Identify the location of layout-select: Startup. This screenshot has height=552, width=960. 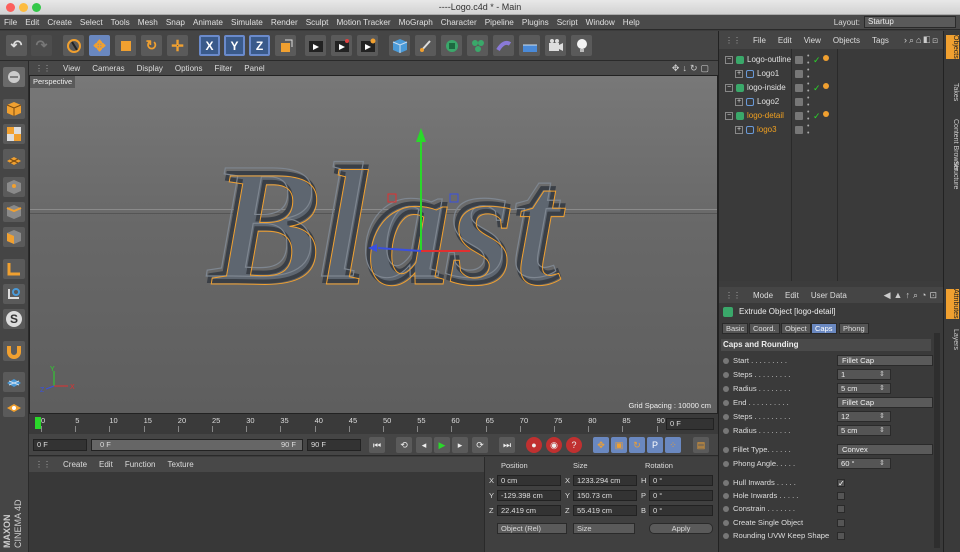
(910, 22).